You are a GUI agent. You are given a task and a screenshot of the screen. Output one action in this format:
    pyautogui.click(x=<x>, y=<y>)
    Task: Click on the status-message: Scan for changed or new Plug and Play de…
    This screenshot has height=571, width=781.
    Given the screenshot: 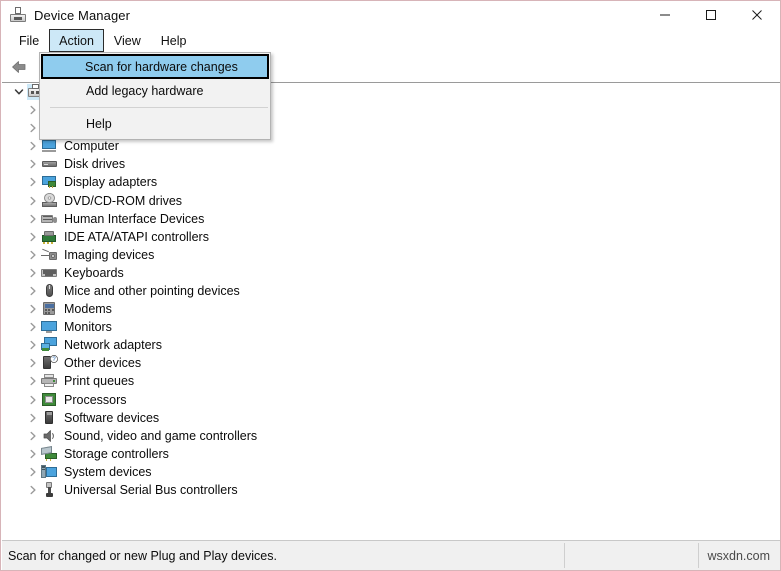 What is the action you would take?
    pyautogui.click(x=142, y=556)
    